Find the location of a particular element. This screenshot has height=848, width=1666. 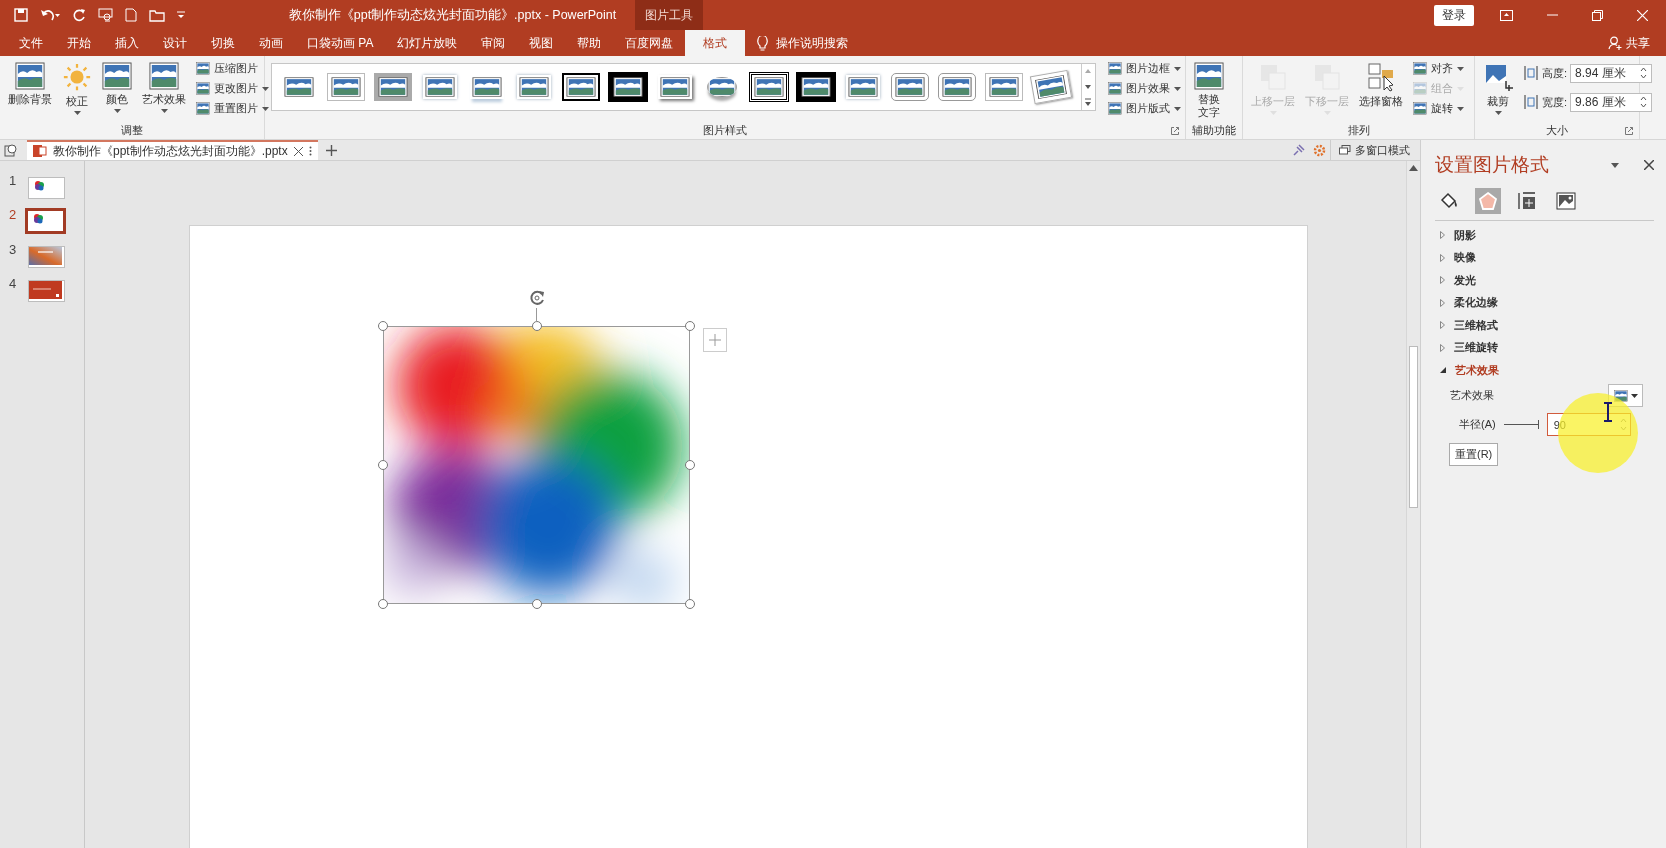

ribbon-button: 对齐 is located at coordinates (1438, 68).